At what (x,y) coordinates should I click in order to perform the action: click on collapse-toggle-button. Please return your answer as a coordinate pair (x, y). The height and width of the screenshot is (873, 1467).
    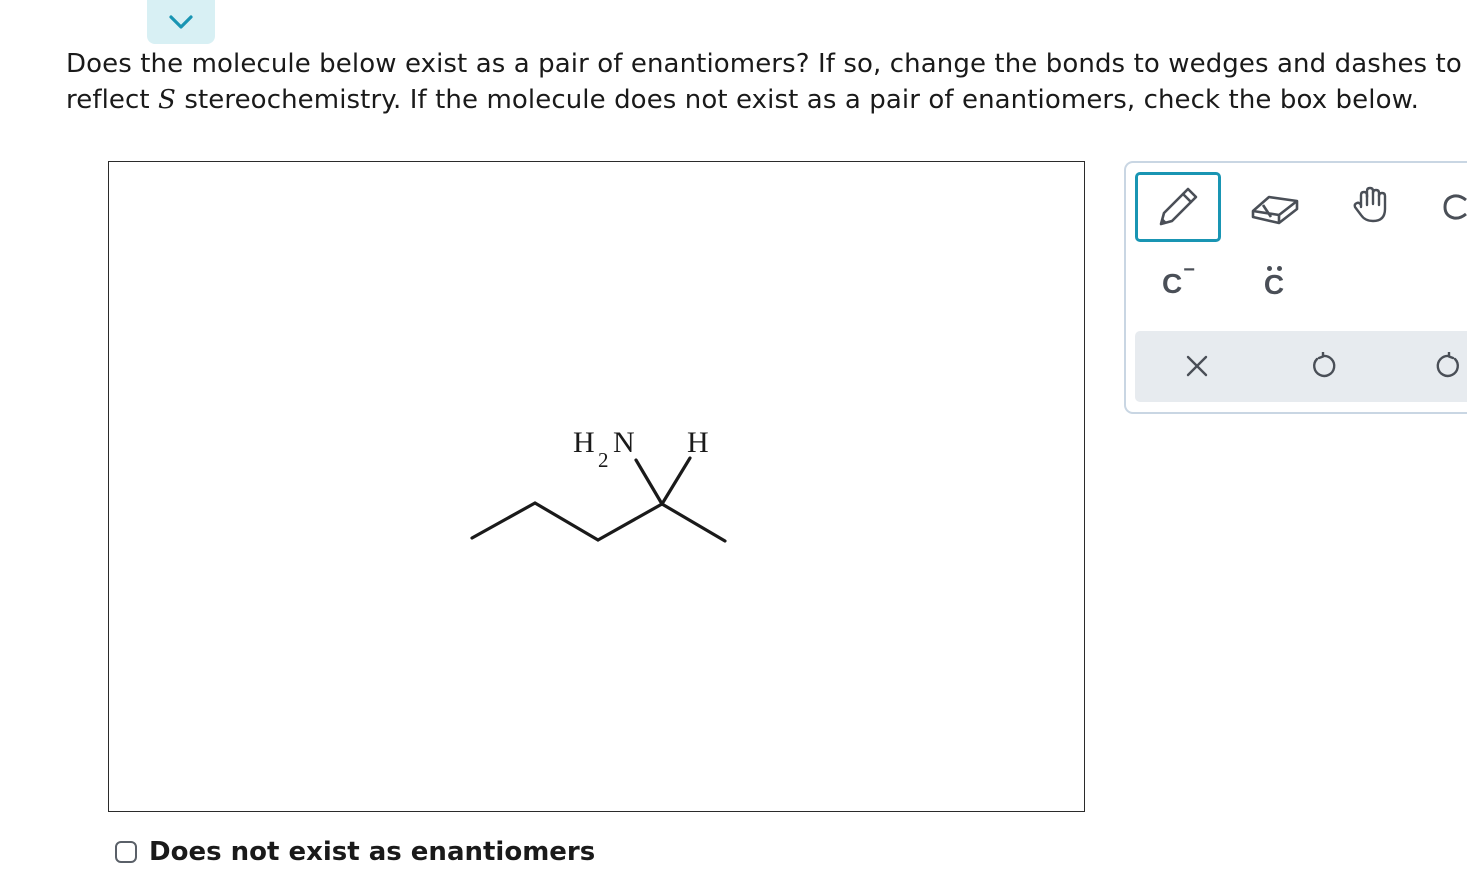
    Looking at the image, I should click on (181, 22).